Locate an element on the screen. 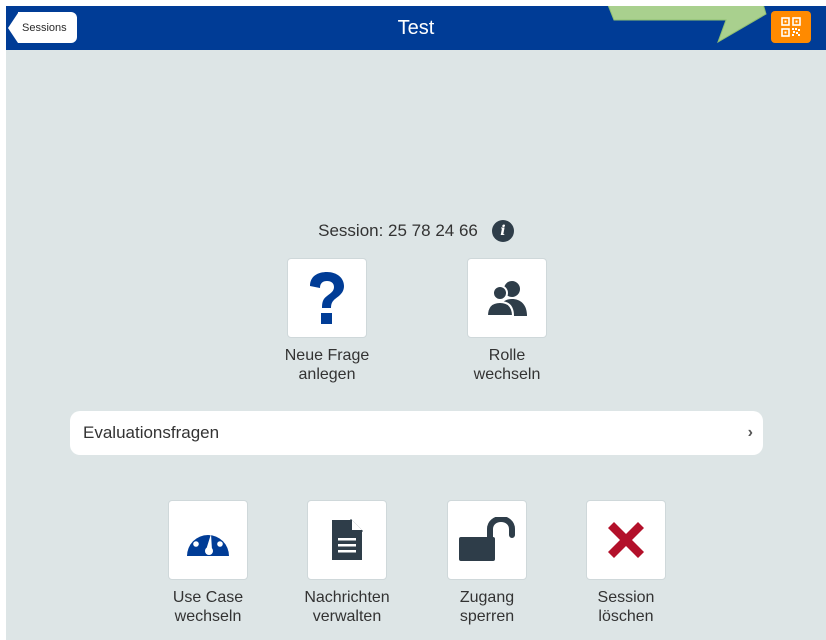 The height and width of the screenshot is (640, 826). lock-access-button is located at coordinates (487, 540).